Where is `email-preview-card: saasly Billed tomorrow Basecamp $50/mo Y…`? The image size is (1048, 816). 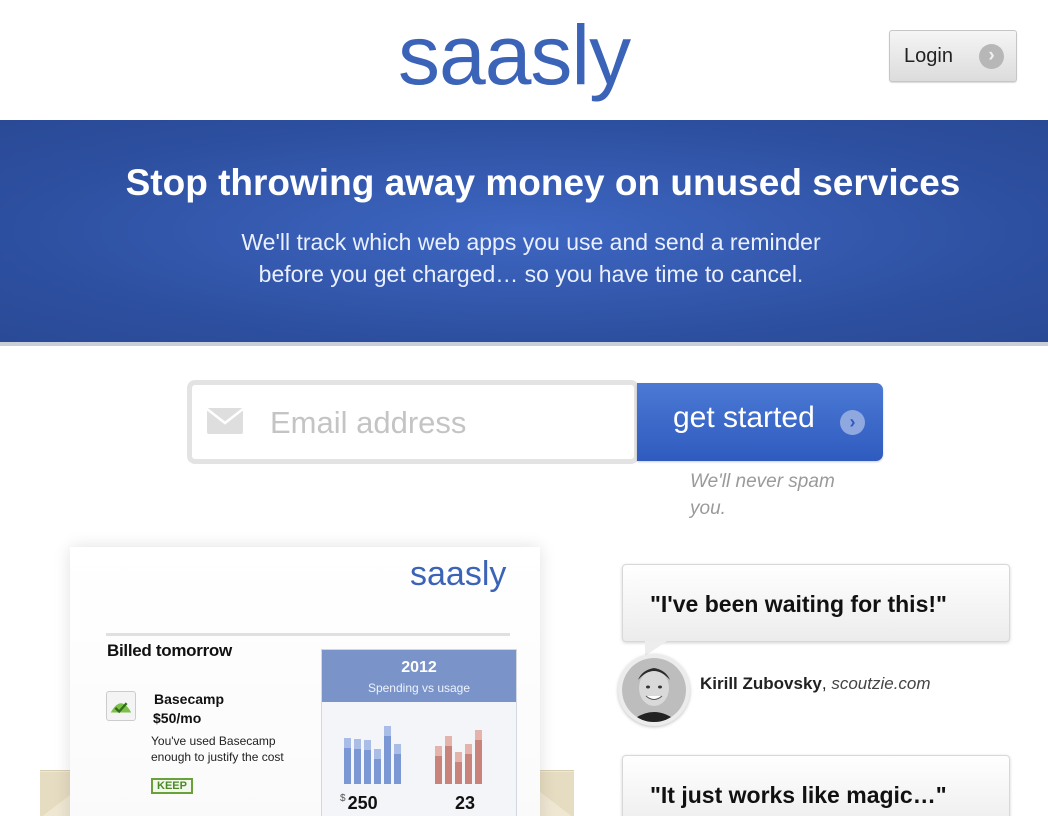
email-preview-card: saasly Billed tomorrow Basecamp $50/mo Y… is located at coordinates (305, 681).